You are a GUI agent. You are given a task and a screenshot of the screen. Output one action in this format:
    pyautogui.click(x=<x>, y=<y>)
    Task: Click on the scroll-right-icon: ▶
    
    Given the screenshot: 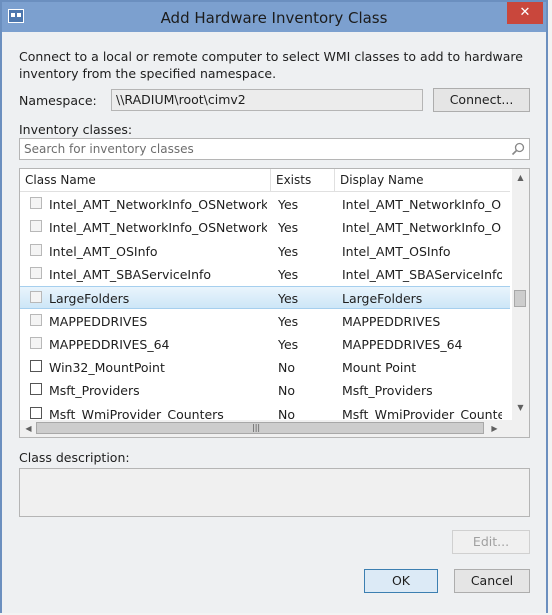 What is the action you would take?
    pyautogui.click(x=494, y=428)
    